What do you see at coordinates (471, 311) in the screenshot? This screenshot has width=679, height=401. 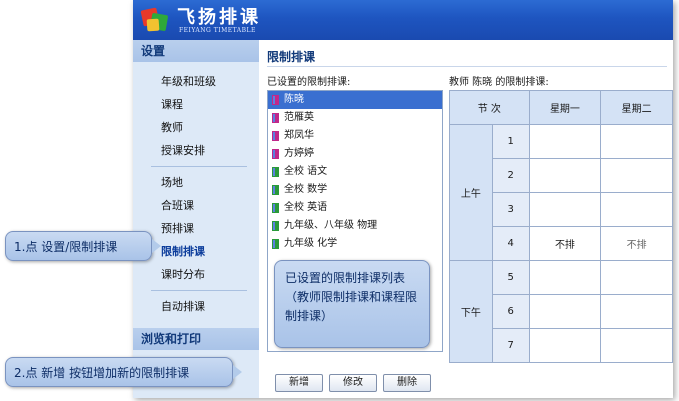 I see `section-afternoon: 下午` at bounding box center [471, 311].